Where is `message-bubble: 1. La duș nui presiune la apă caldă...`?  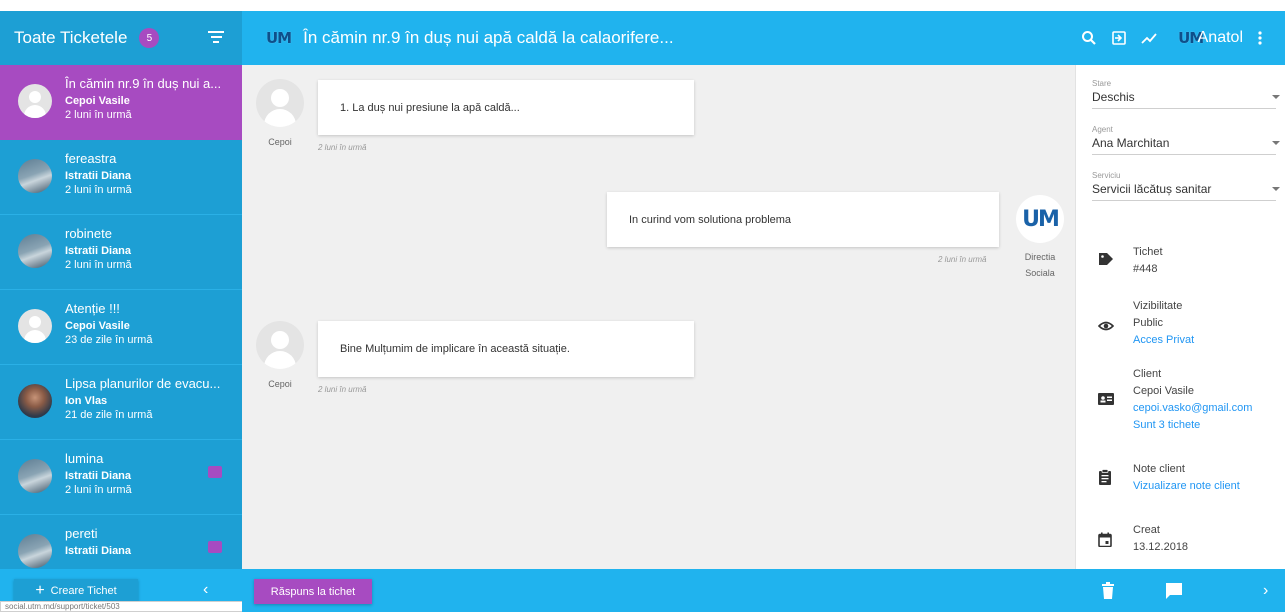
message-bubble: 1. La duș nui presiune la apă caldă... is located at coordinates (506, 107).